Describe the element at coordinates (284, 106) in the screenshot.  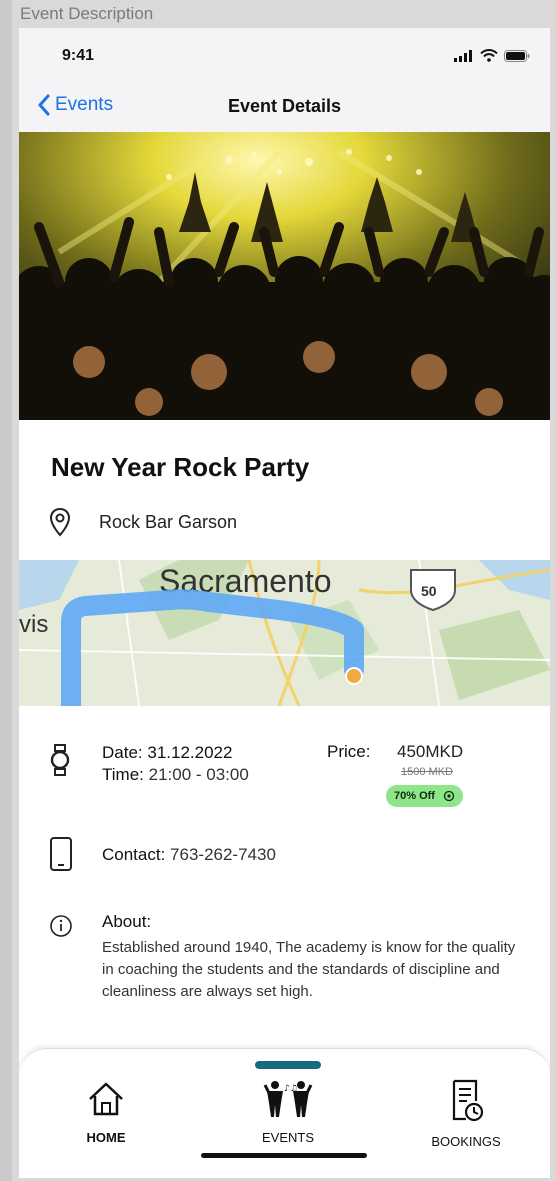
I see `page-title: Event Details` at that location.